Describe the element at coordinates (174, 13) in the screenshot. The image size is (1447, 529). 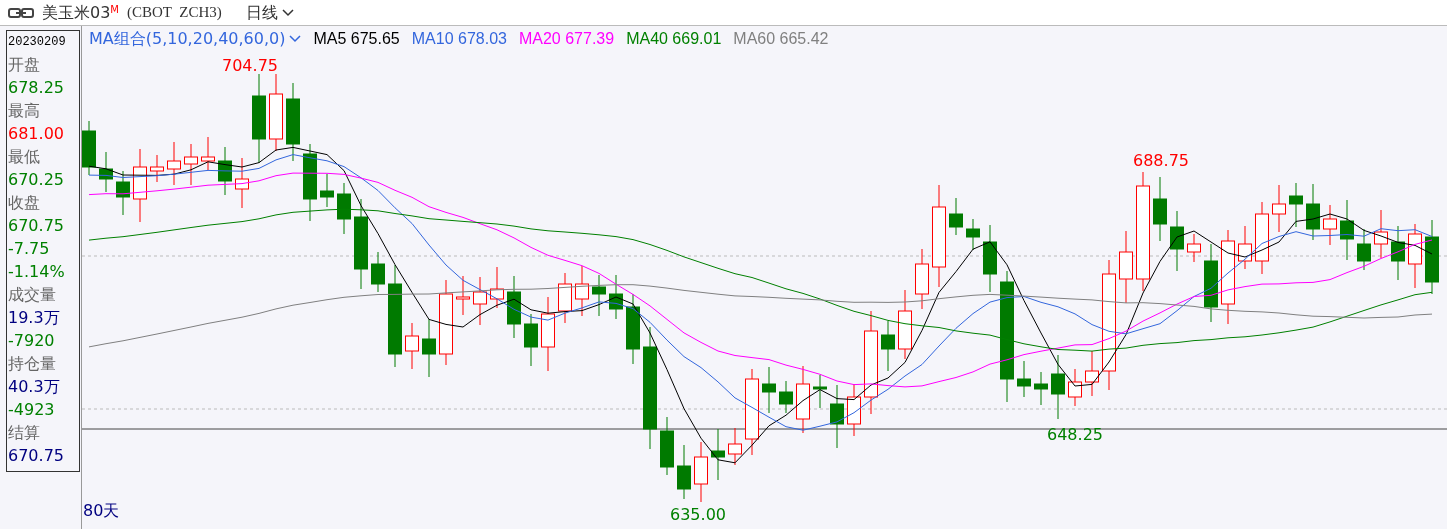
I see `symbol-code: (CBOT ZCH3)` at that location.